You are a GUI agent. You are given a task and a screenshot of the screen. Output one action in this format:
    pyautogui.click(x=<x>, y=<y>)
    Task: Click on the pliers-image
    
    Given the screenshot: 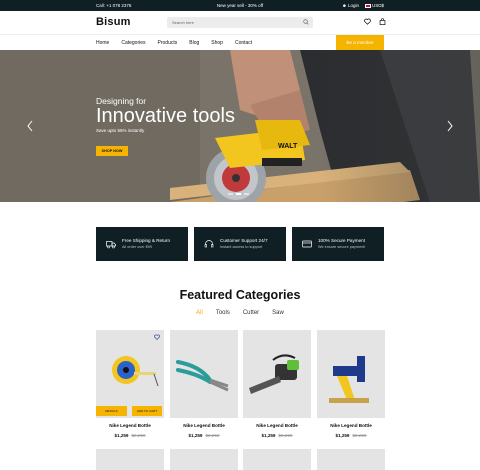 What is the action you would take?
    pyautogui.click(x=202, y=376)
    